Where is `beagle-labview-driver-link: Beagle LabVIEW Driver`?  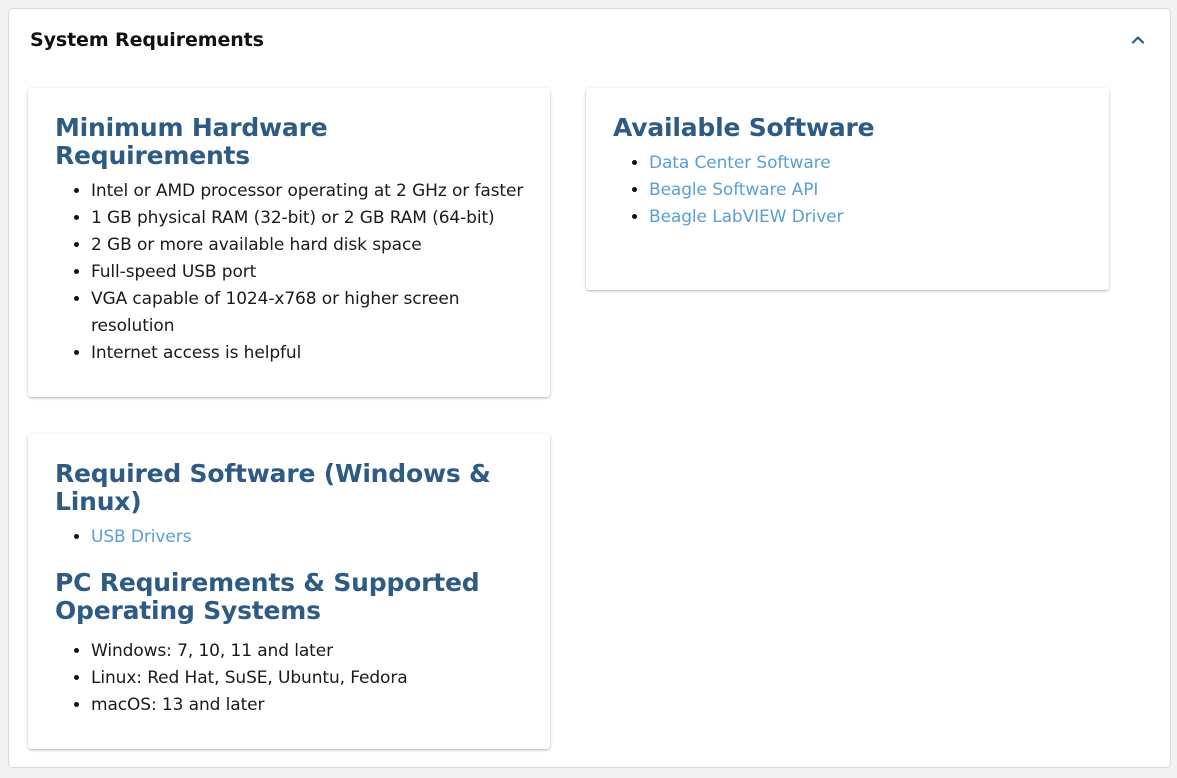 beagle-labview-driver-link: Beagle LabVIEW Driver is located at coordinates (746, 217).